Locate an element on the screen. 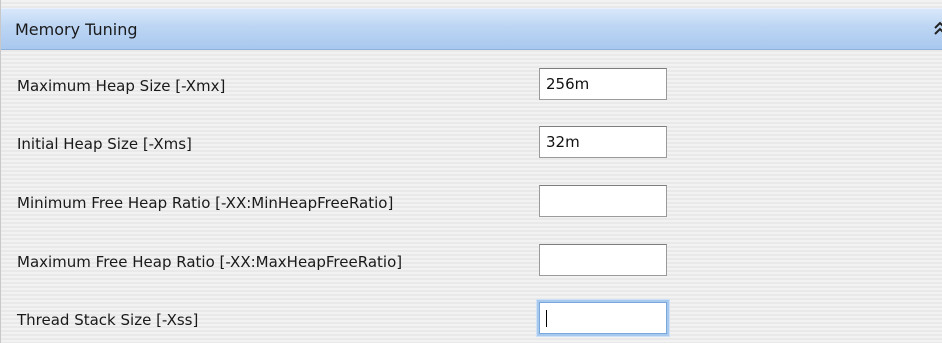 The width and height of the screenshot is (942, 343). min-free-heap-ratio-input is located at coordinates (603, 201).